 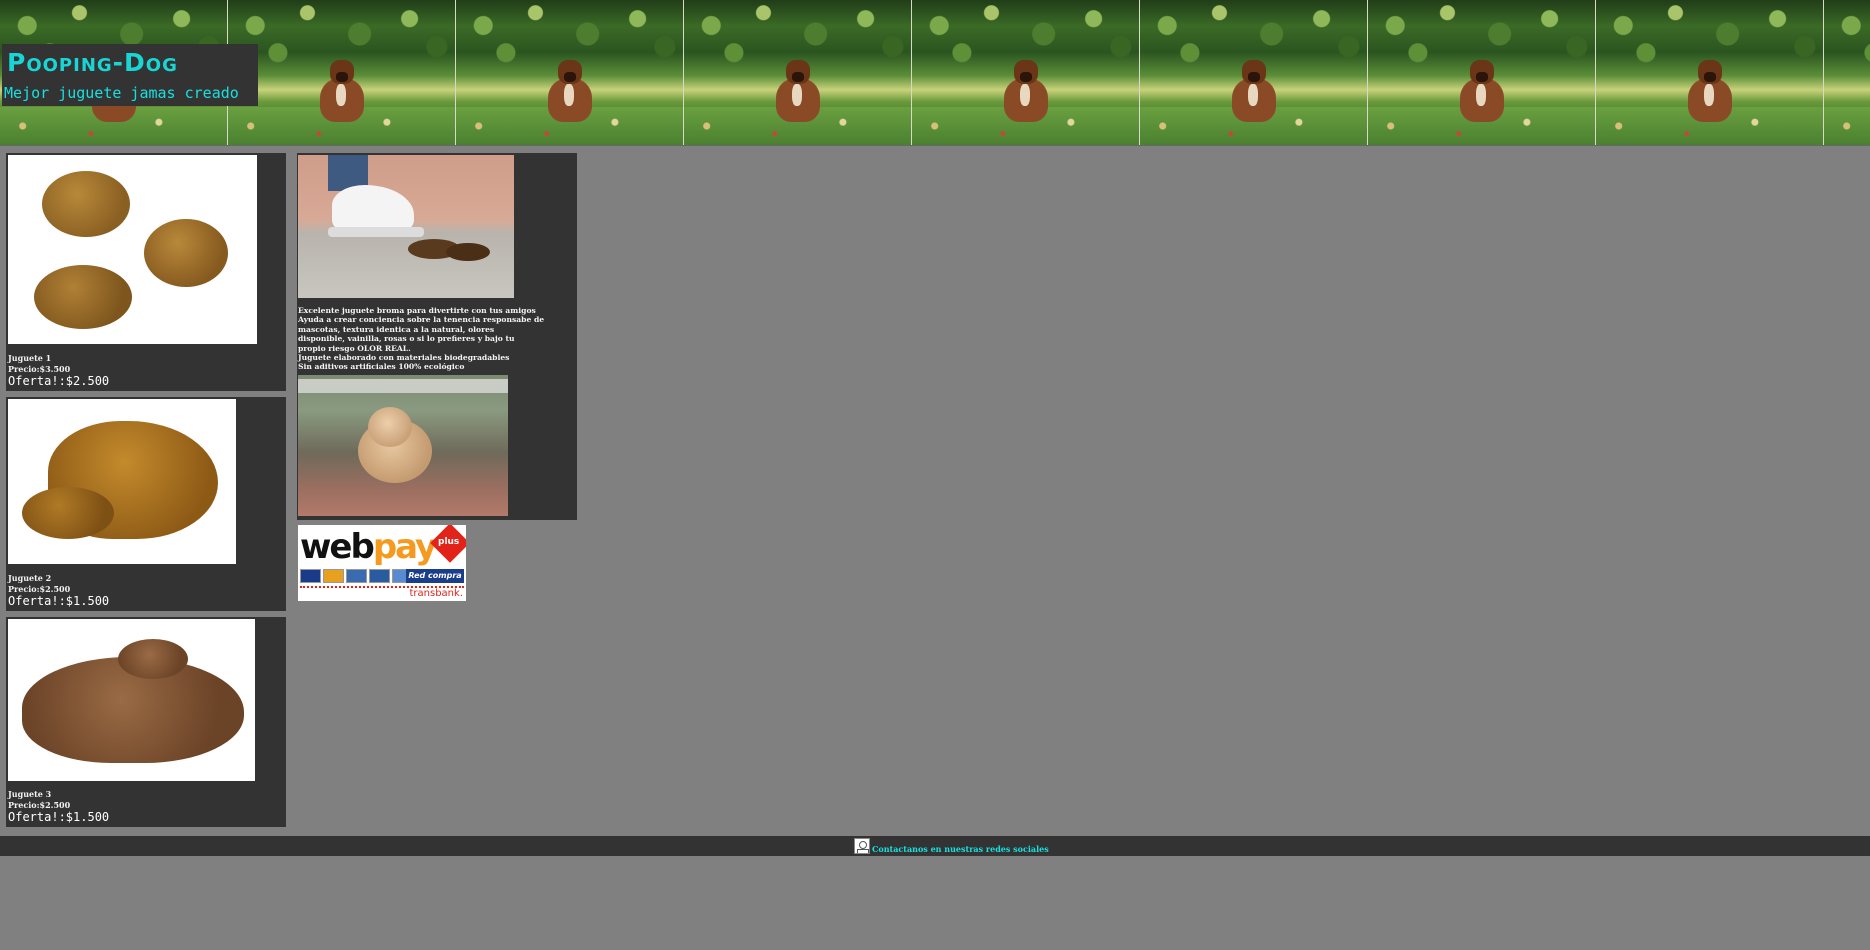 I want to click on site-subtitle: Mejor juguete jamas creado, so click(x=121, y=93).